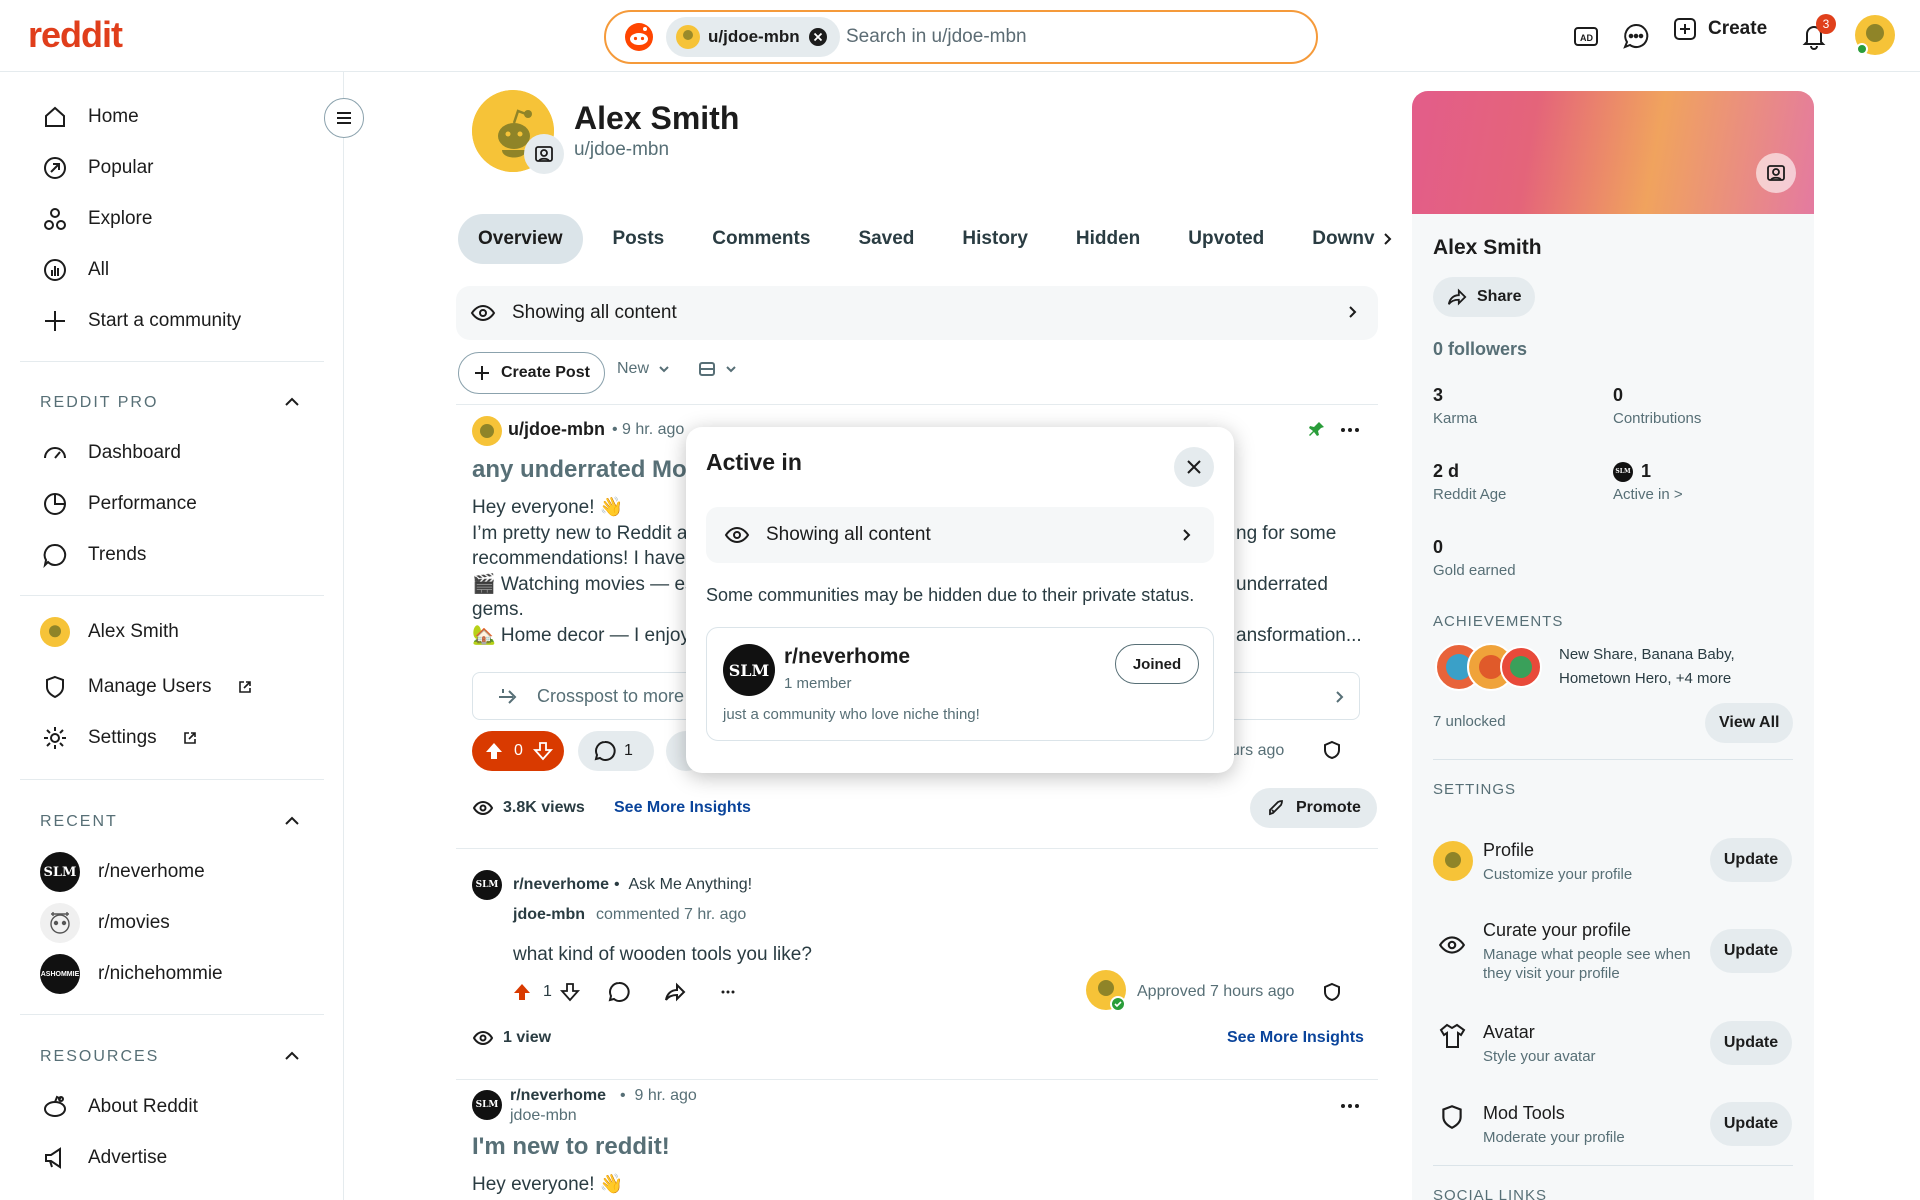 The width and height of the screenshot is (1920, 1200). I want to click on stat-label: Active in >, so click(1648, 494).